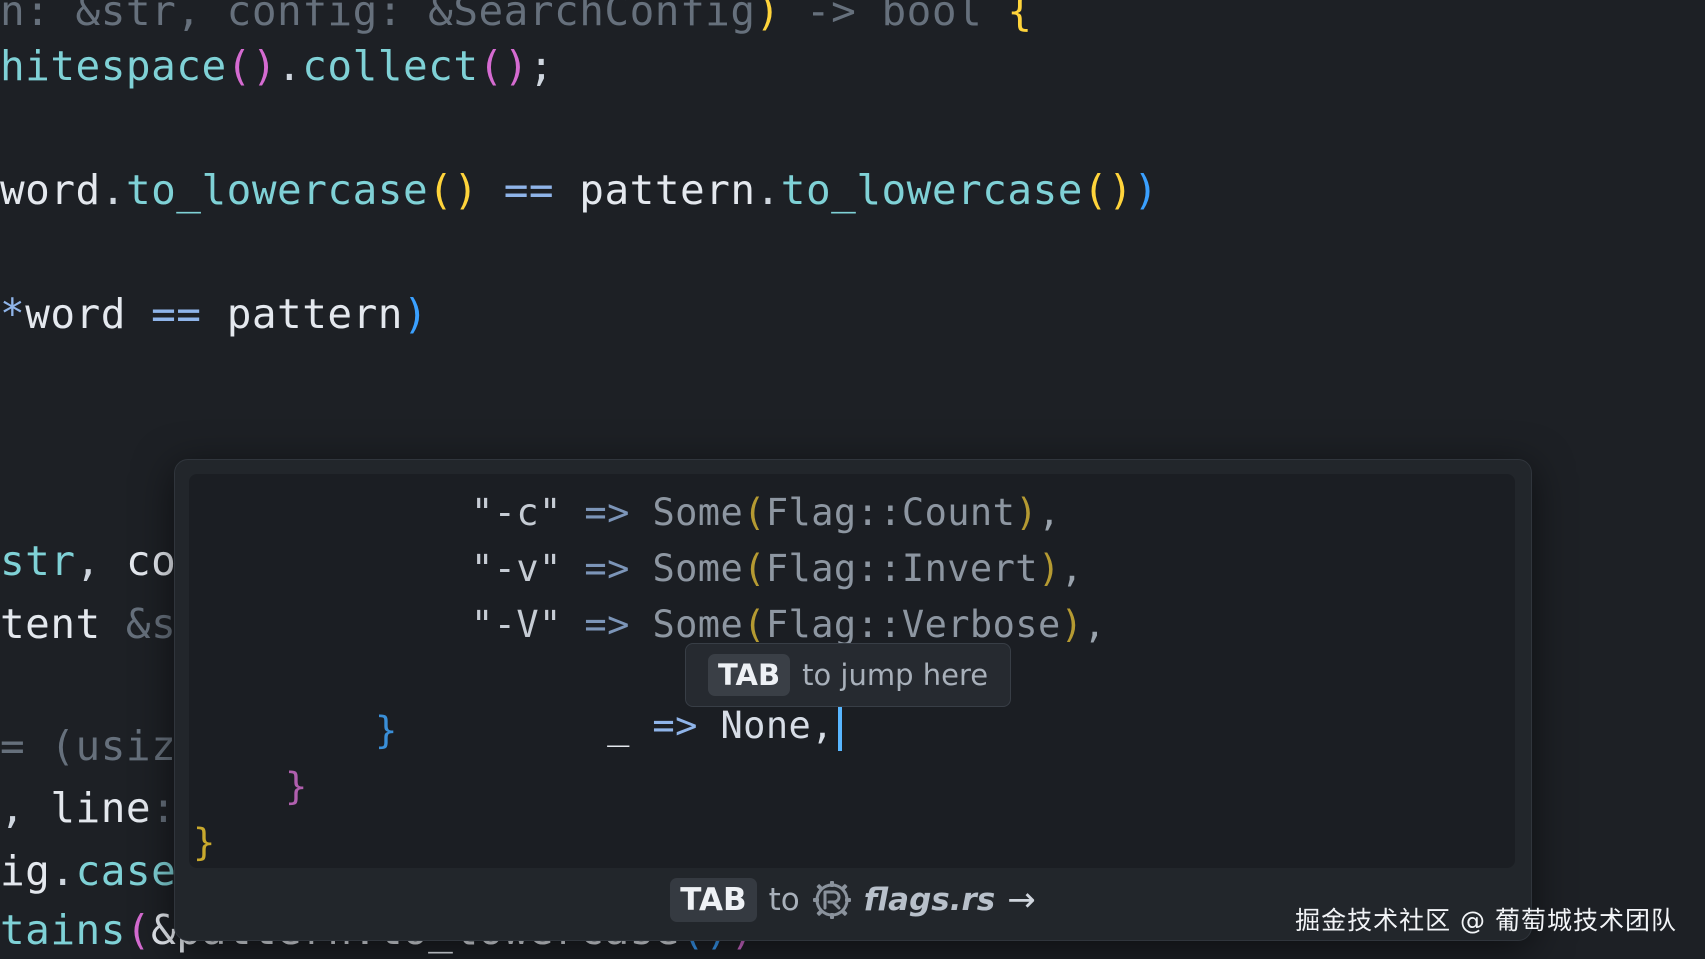 The image size is (1705, 959). I want to click on code-line: ig.case_, so click(100, 871).